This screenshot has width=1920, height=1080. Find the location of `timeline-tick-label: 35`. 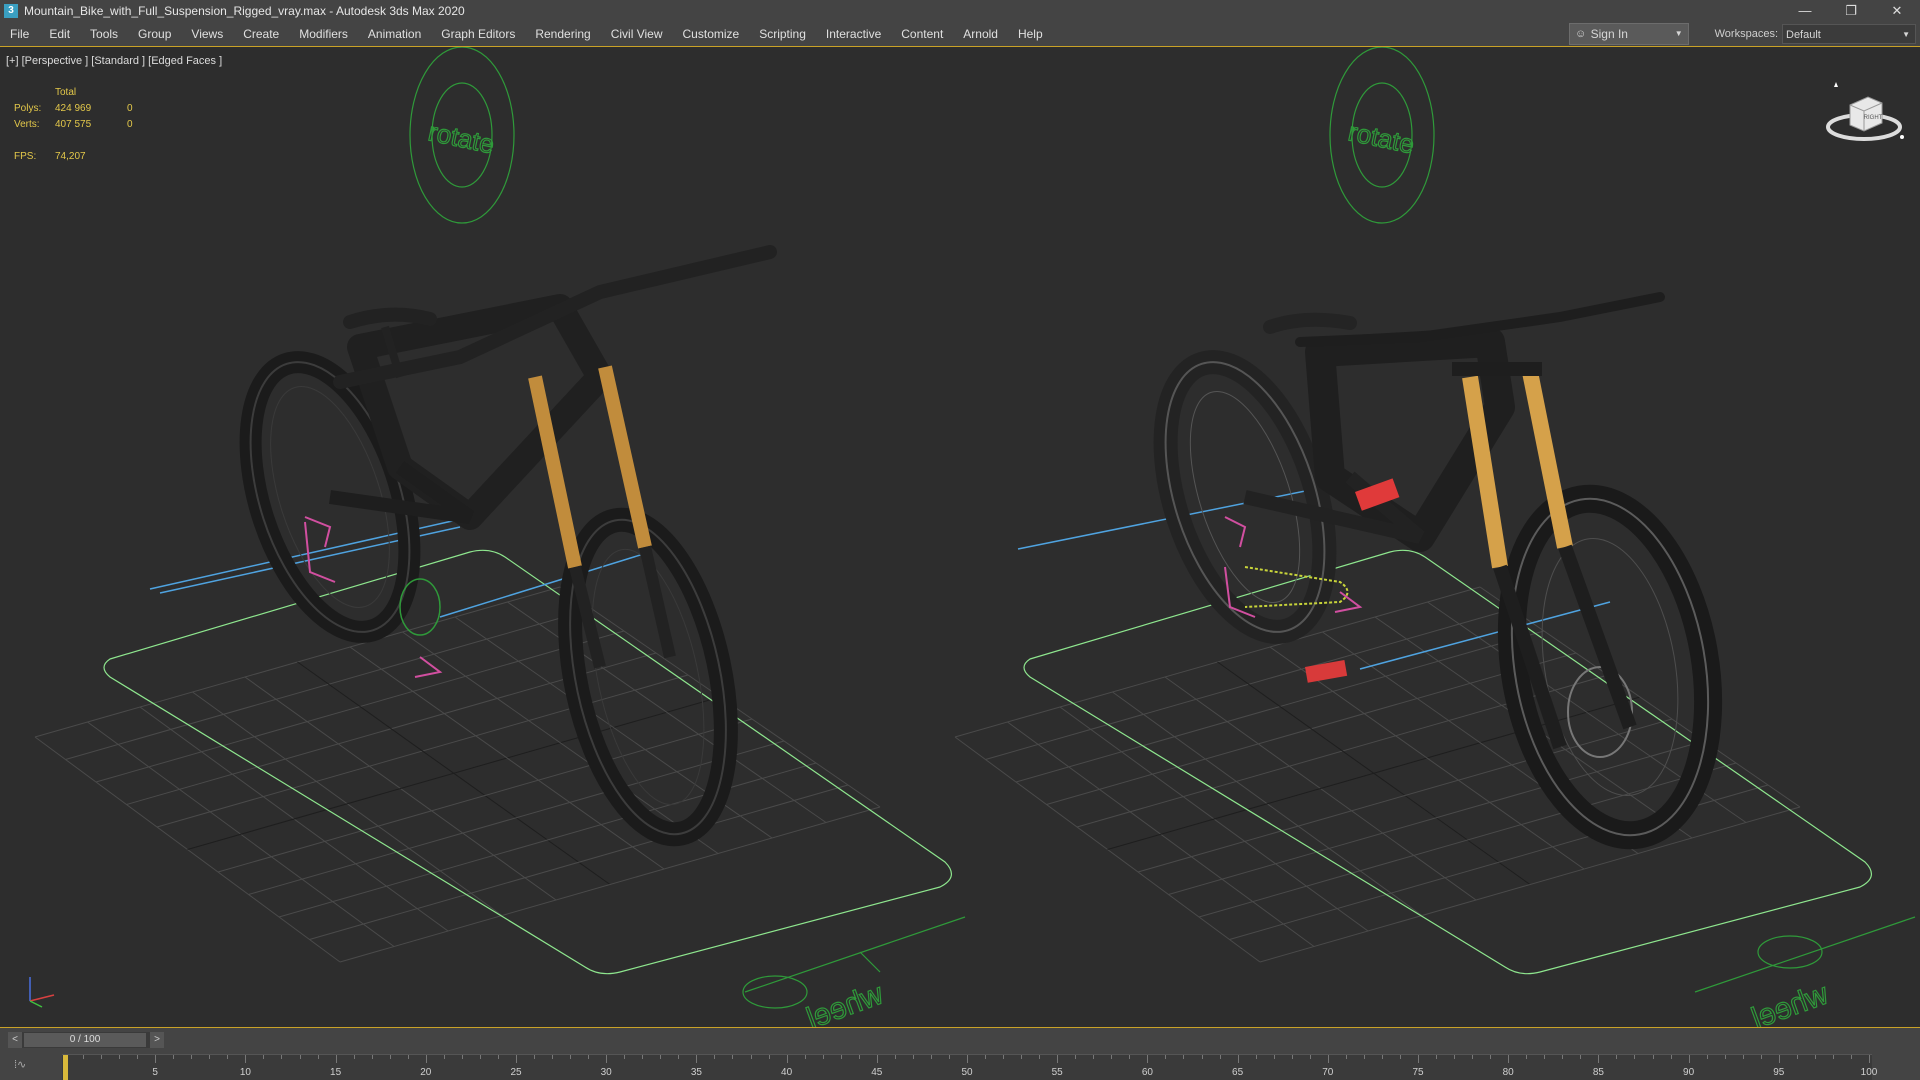

timeline-tick-label: 35 is located at coordinates (696, 1072).